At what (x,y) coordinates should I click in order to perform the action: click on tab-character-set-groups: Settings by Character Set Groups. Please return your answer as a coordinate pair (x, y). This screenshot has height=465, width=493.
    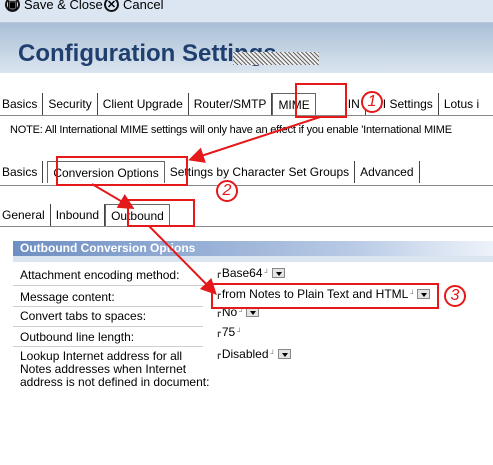
    Looking at the image, I should click on (260, 172).